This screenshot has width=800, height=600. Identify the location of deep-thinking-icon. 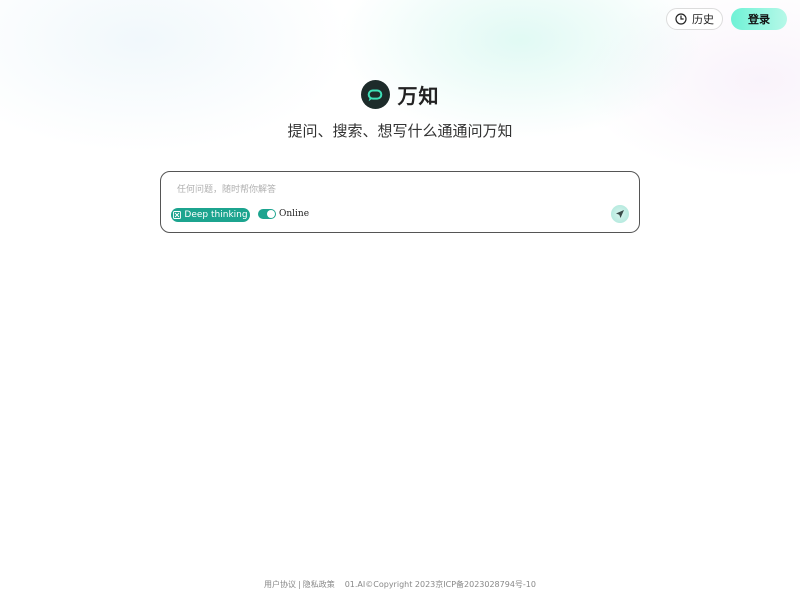
(177, 215).